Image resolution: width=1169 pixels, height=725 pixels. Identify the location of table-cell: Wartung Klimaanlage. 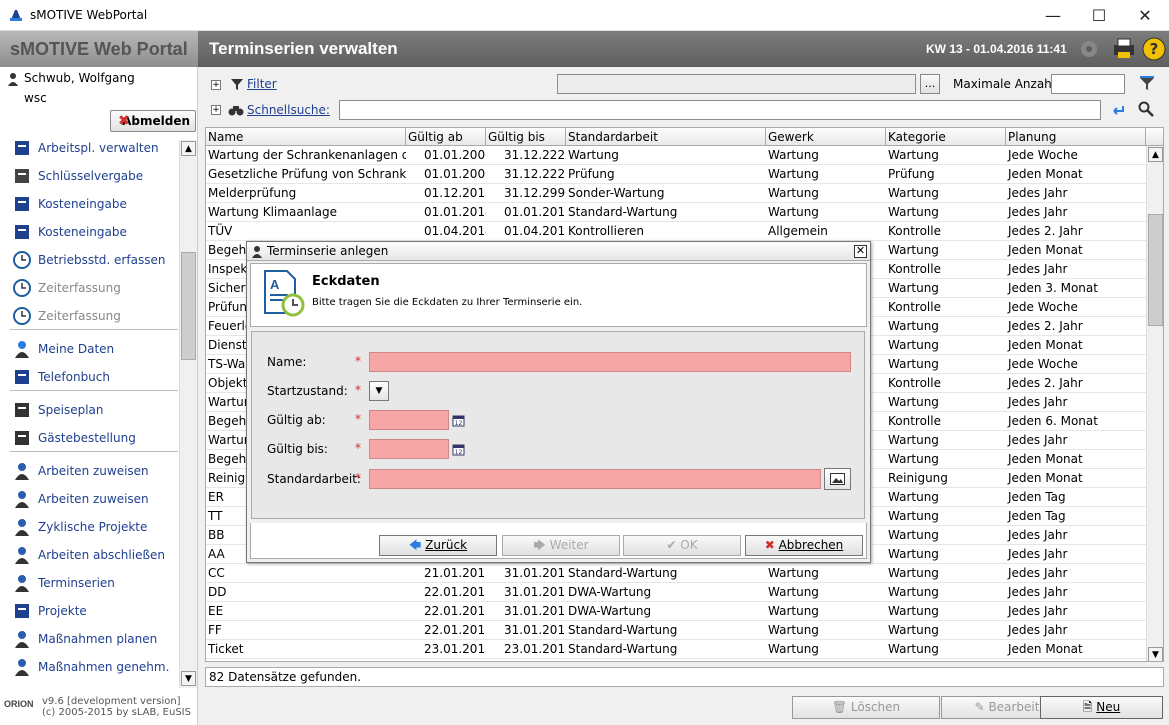
(272, 212).